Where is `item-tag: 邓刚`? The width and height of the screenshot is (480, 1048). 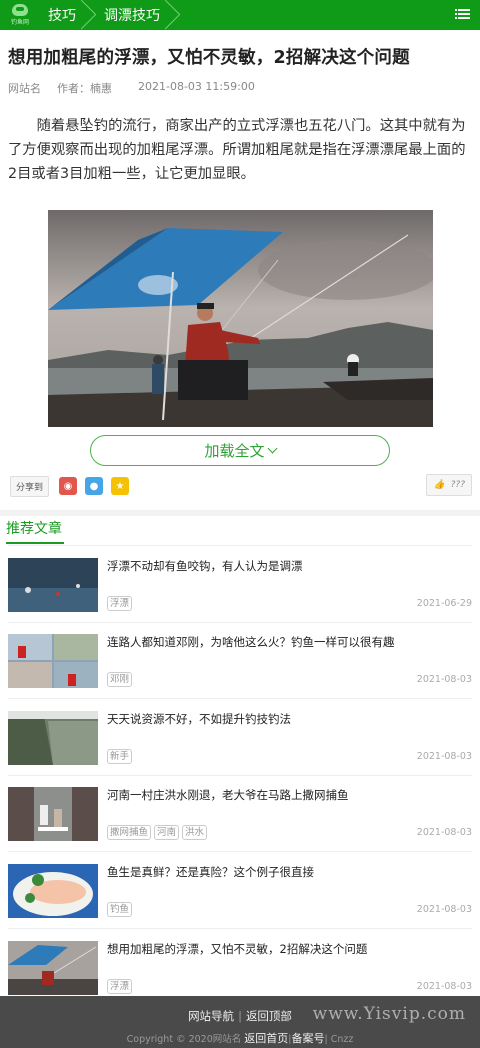
item-tag: 邓刚 is located at coordinates (120, 680).